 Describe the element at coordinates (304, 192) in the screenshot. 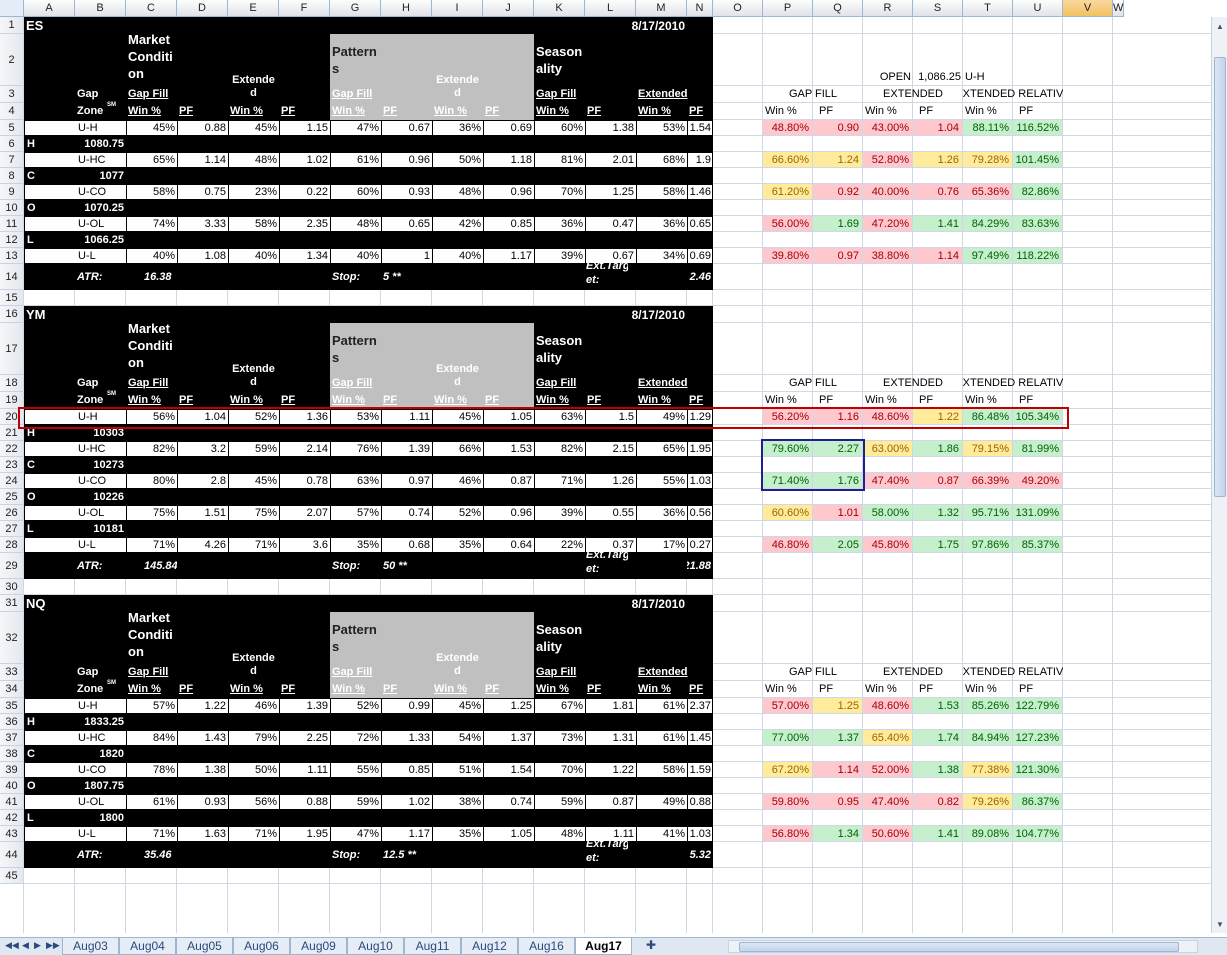

I see `data-cell: 0.22` at that location.